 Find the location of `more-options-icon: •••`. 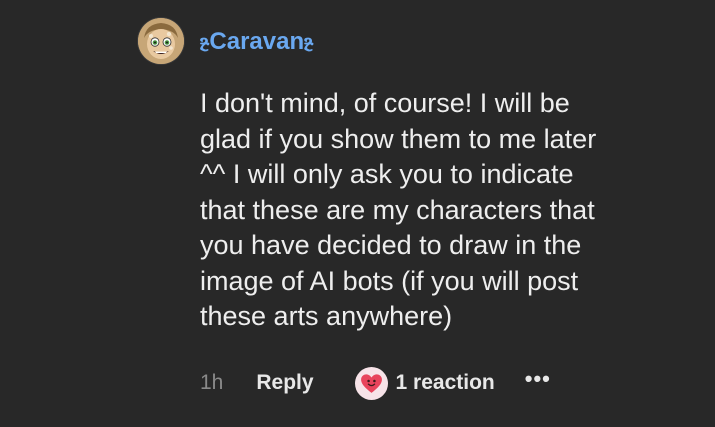

more-options-icon: ••• is located at coordinates (538, 379).